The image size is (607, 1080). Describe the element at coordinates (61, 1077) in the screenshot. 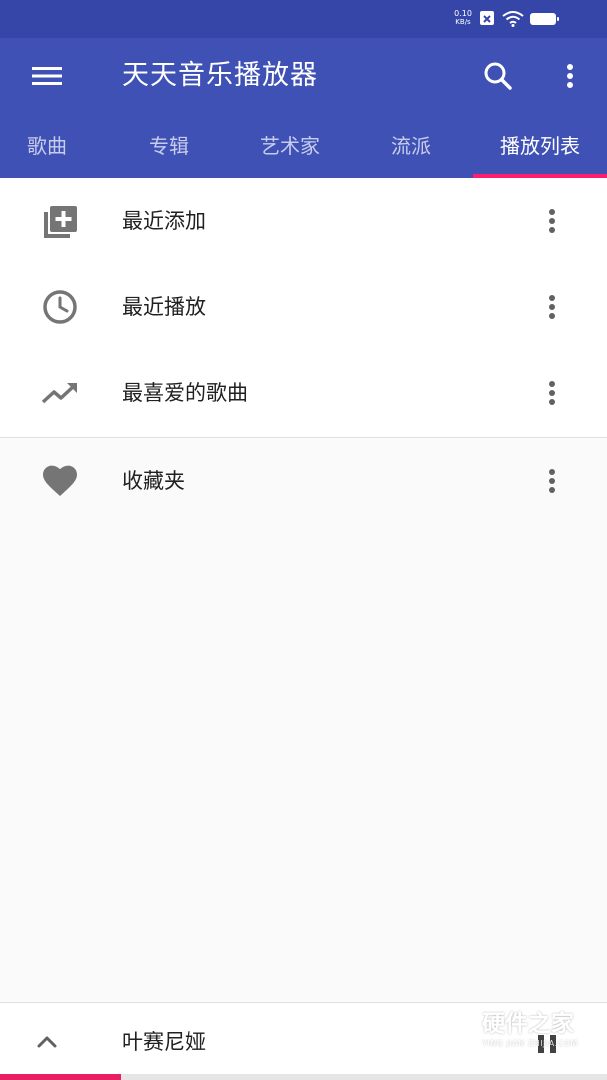

I see `playback-progress-fill` at that location.